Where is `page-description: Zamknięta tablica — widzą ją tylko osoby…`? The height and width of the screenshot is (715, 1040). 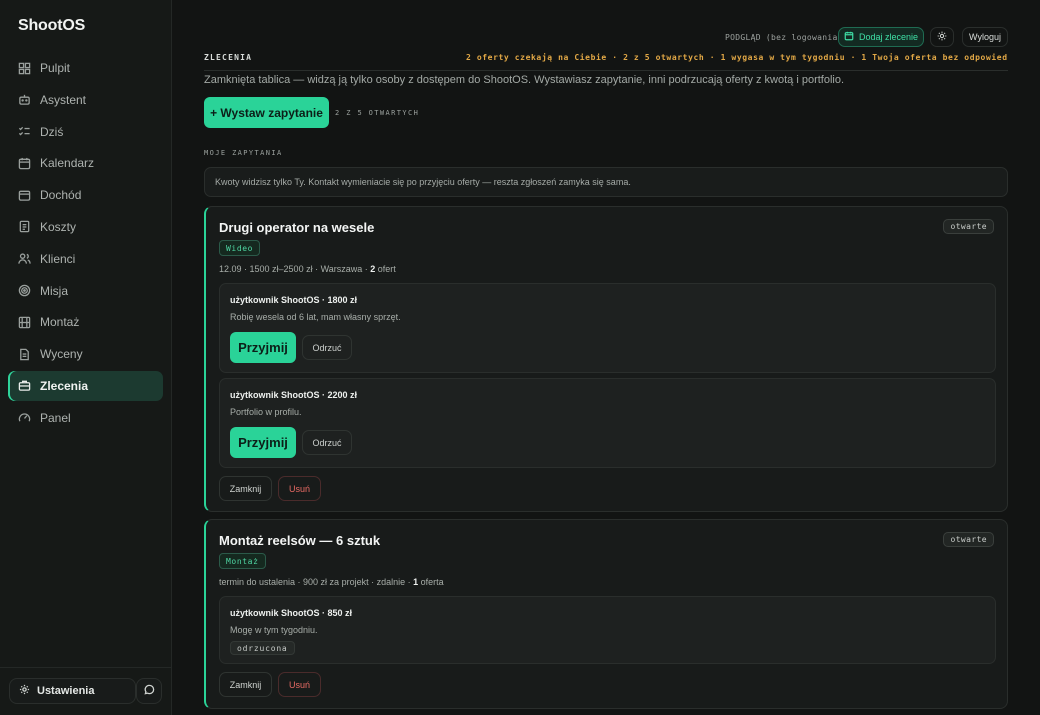
page-description: Zamknięta tablica — widzą ją tylko osoby… is located at coordinates (524, 80).